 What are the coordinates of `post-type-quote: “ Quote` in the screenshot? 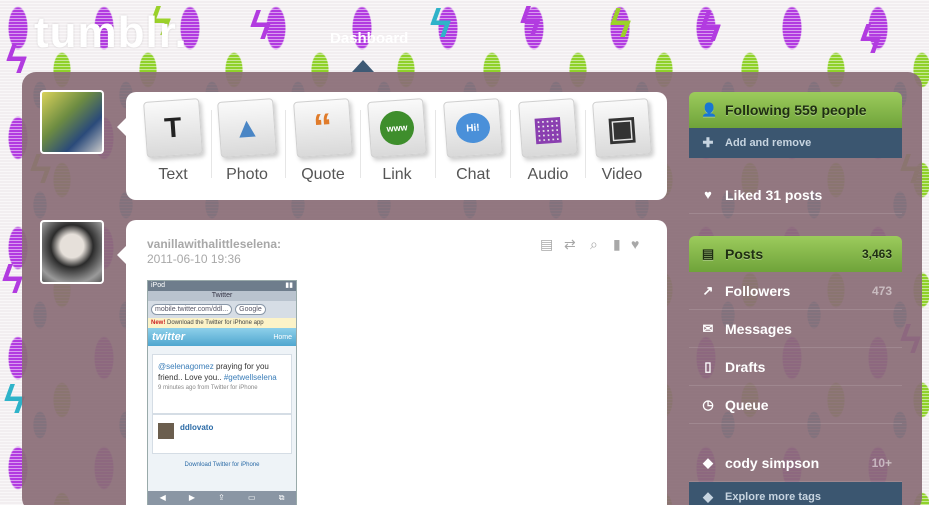 It's located at (323, 141).